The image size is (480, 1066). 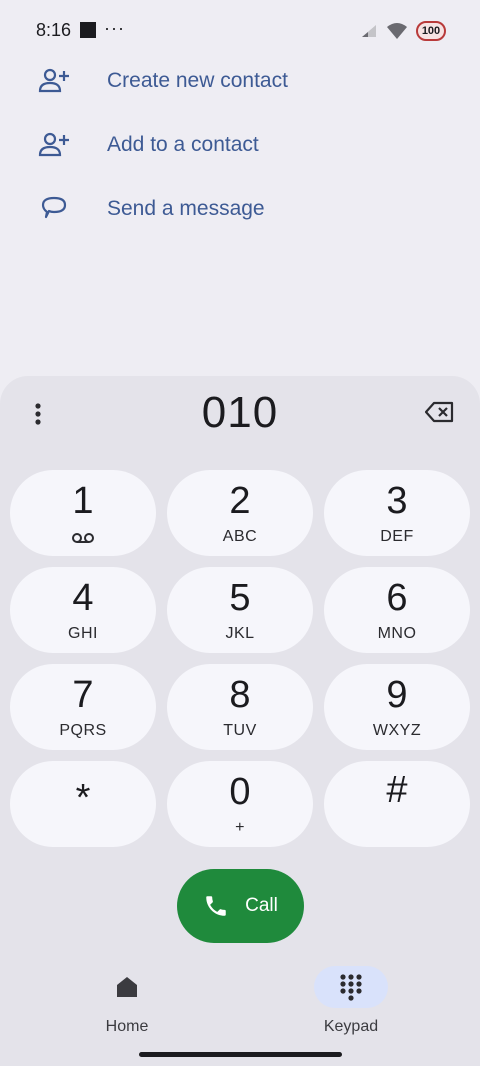 What do you see at coordinates (216, 906) in the screenshot?
I see `phone-icon` at bounding box center [216, 906].